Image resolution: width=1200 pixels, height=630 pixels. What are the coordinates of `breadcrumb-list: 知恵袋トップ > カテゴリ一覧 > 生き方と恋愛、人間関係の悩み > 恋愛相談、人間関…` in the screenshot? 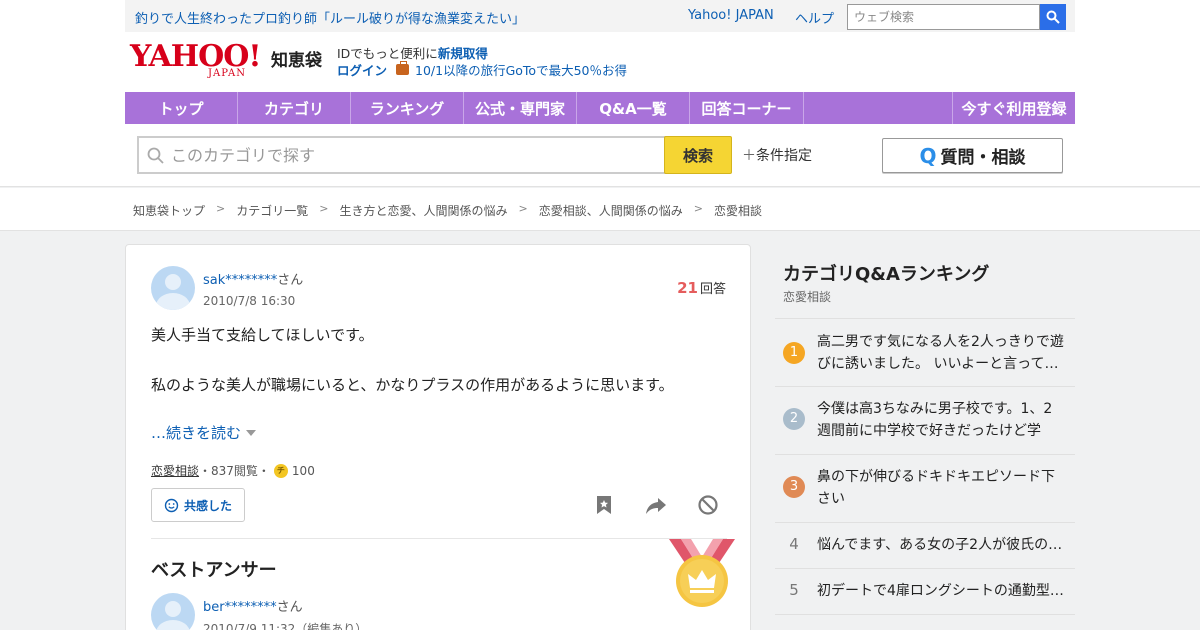 It's located at (447, 210).